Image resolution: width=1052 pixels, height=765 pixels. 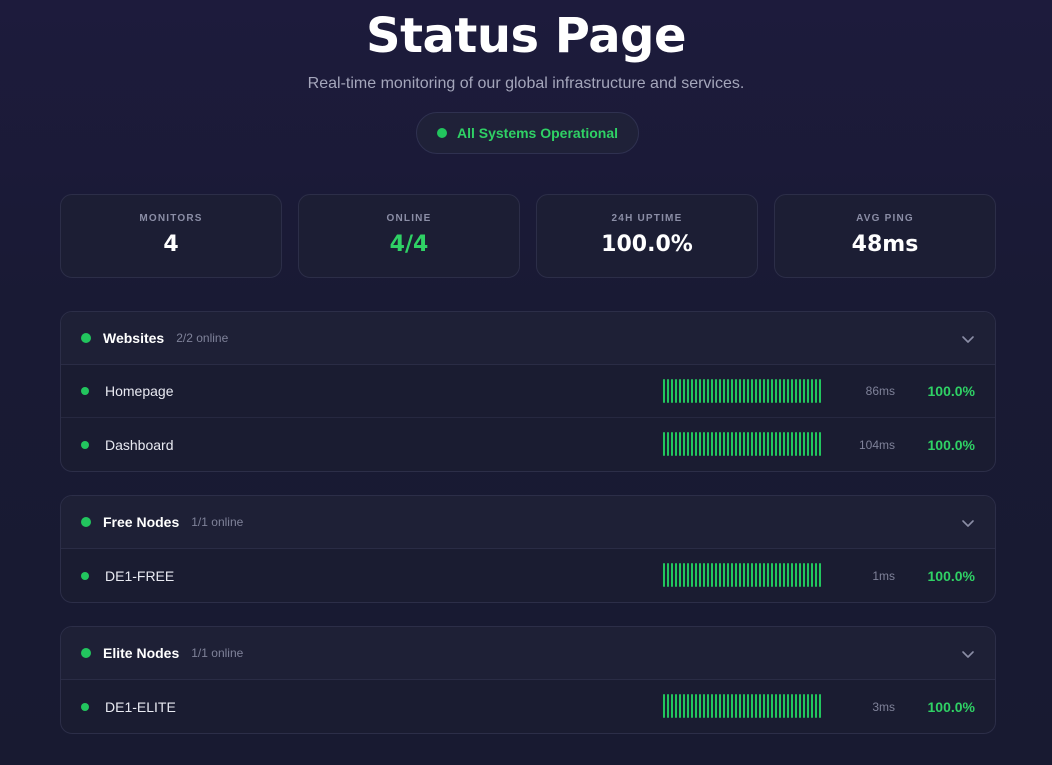 I want to click on group-name: Elite Nodes, so click(x=141, y=653).